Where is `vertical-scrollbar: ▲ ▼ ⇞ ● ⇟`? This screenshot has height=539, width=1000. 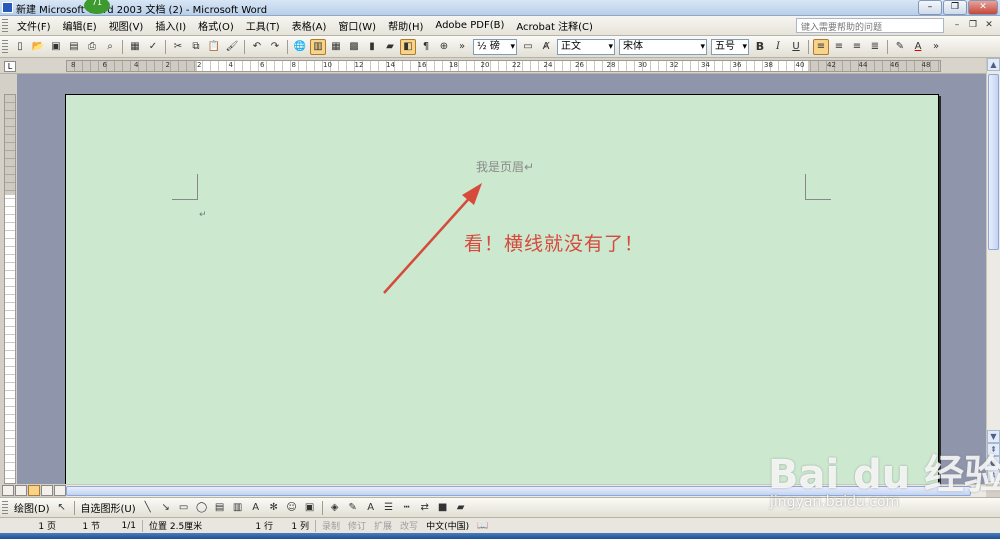 vertical-scrollbar: ▲ ▼ ⇞ ● ⇟ is located at coordinates (993, 271).